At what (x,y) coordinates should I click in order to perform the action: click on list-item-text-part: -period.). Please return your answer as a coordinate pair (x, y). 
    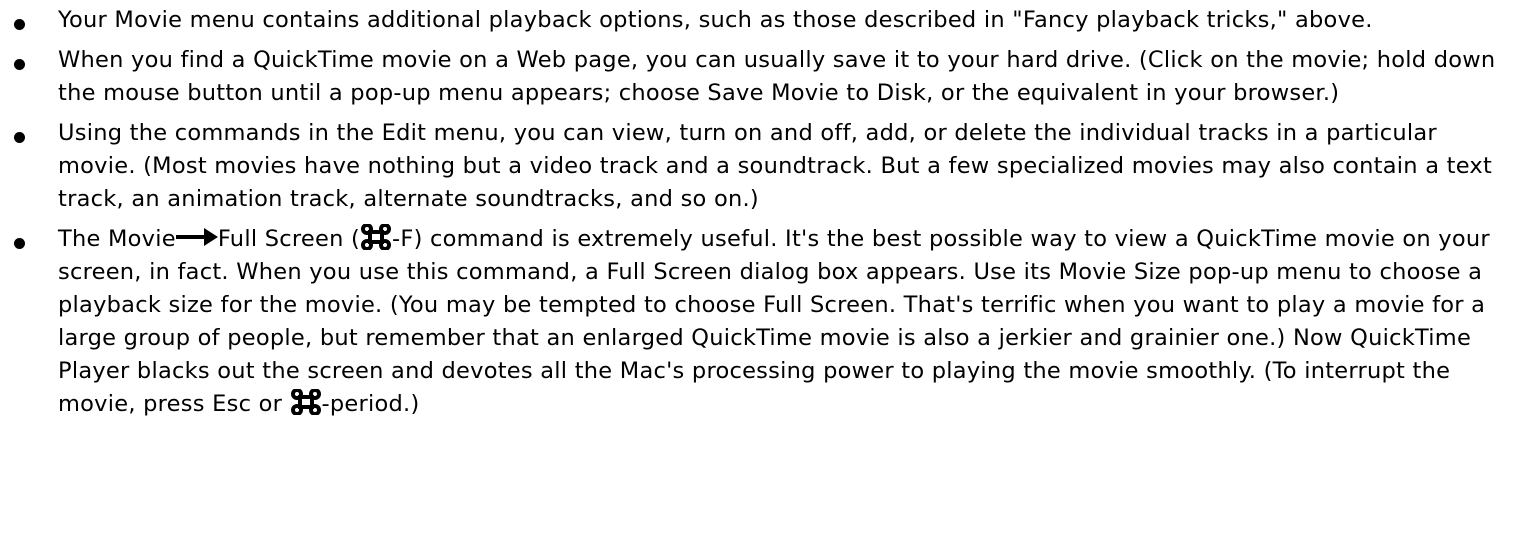
    Looking at the image, I should click on (370, 404).